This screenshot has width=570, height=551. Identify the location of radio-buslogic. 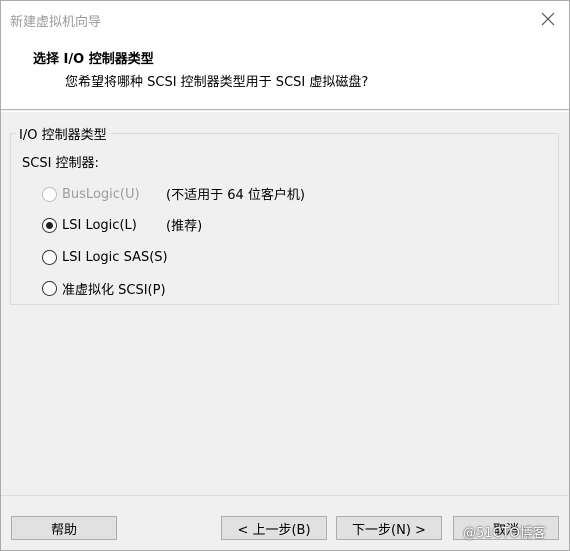
(49, 194).